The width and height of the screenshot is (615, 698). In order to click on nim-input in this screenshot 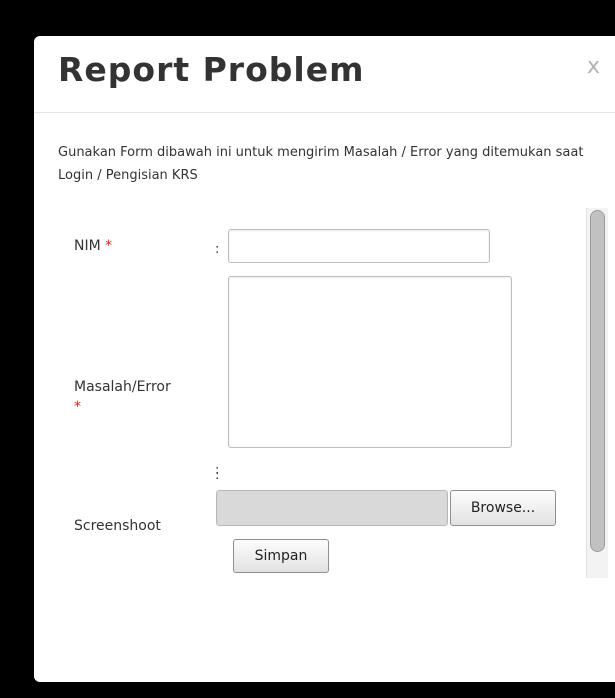, I will do `click(359, 246)`.